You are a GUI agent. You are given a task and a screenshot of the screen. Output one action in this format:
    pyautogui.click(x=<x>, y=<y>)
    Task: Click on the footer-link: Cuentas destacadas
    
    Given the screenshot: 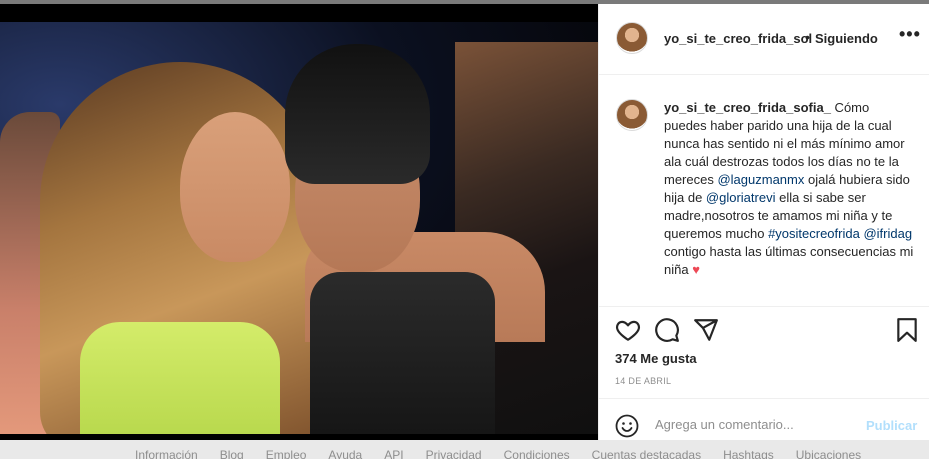 What is the action you would take?
    pyautogui.click(x=646, y=453)
    